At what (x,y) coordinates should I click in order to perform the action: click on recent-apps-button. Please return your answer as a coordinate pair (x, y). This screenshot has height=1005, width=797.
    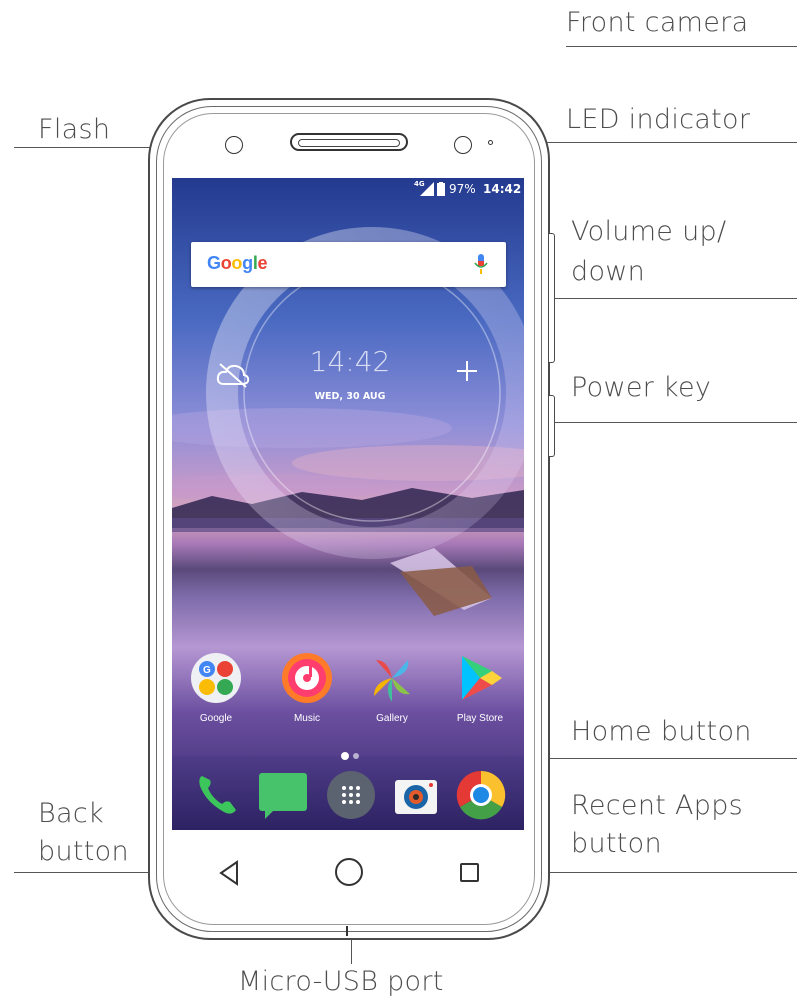
    Looking at the image, I should click on (469, 872).